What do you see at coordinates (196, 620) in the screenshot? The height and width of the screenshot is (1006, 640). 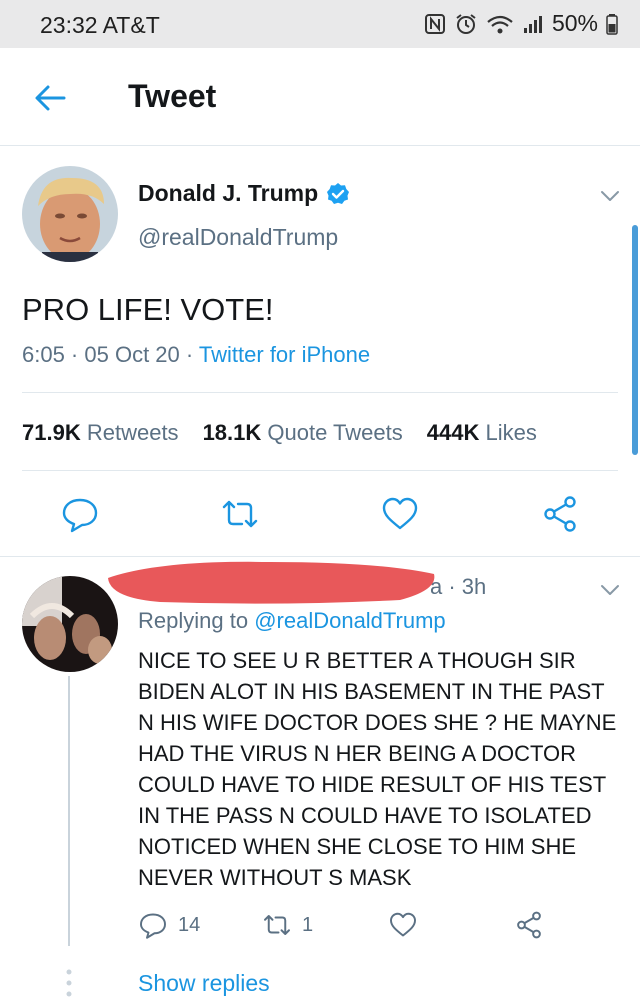 I see `replying-to-label: Replying to` at bounding box center [196, 620].